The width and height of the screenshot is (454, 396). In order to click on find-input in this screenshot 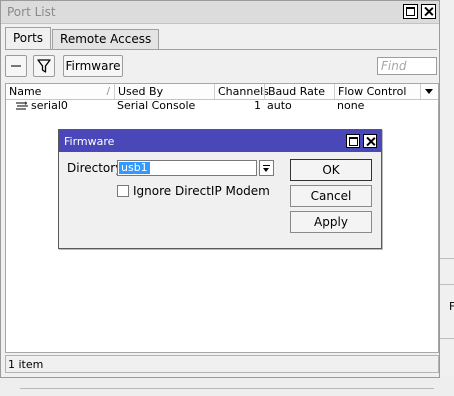, I will do `click(408, 66)`.